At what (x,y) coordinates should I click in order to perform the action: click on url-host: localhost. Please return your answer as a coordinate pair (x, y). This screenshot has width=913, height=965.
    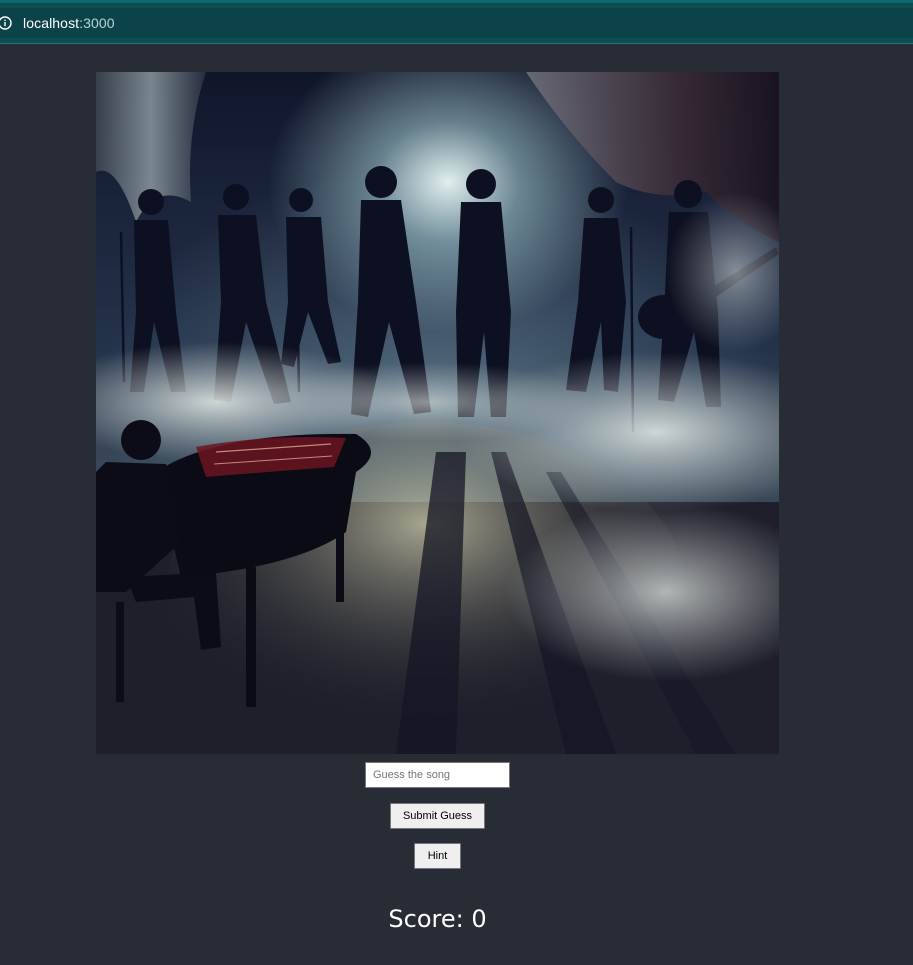
    Looking at the image, I should click on (51, 23).